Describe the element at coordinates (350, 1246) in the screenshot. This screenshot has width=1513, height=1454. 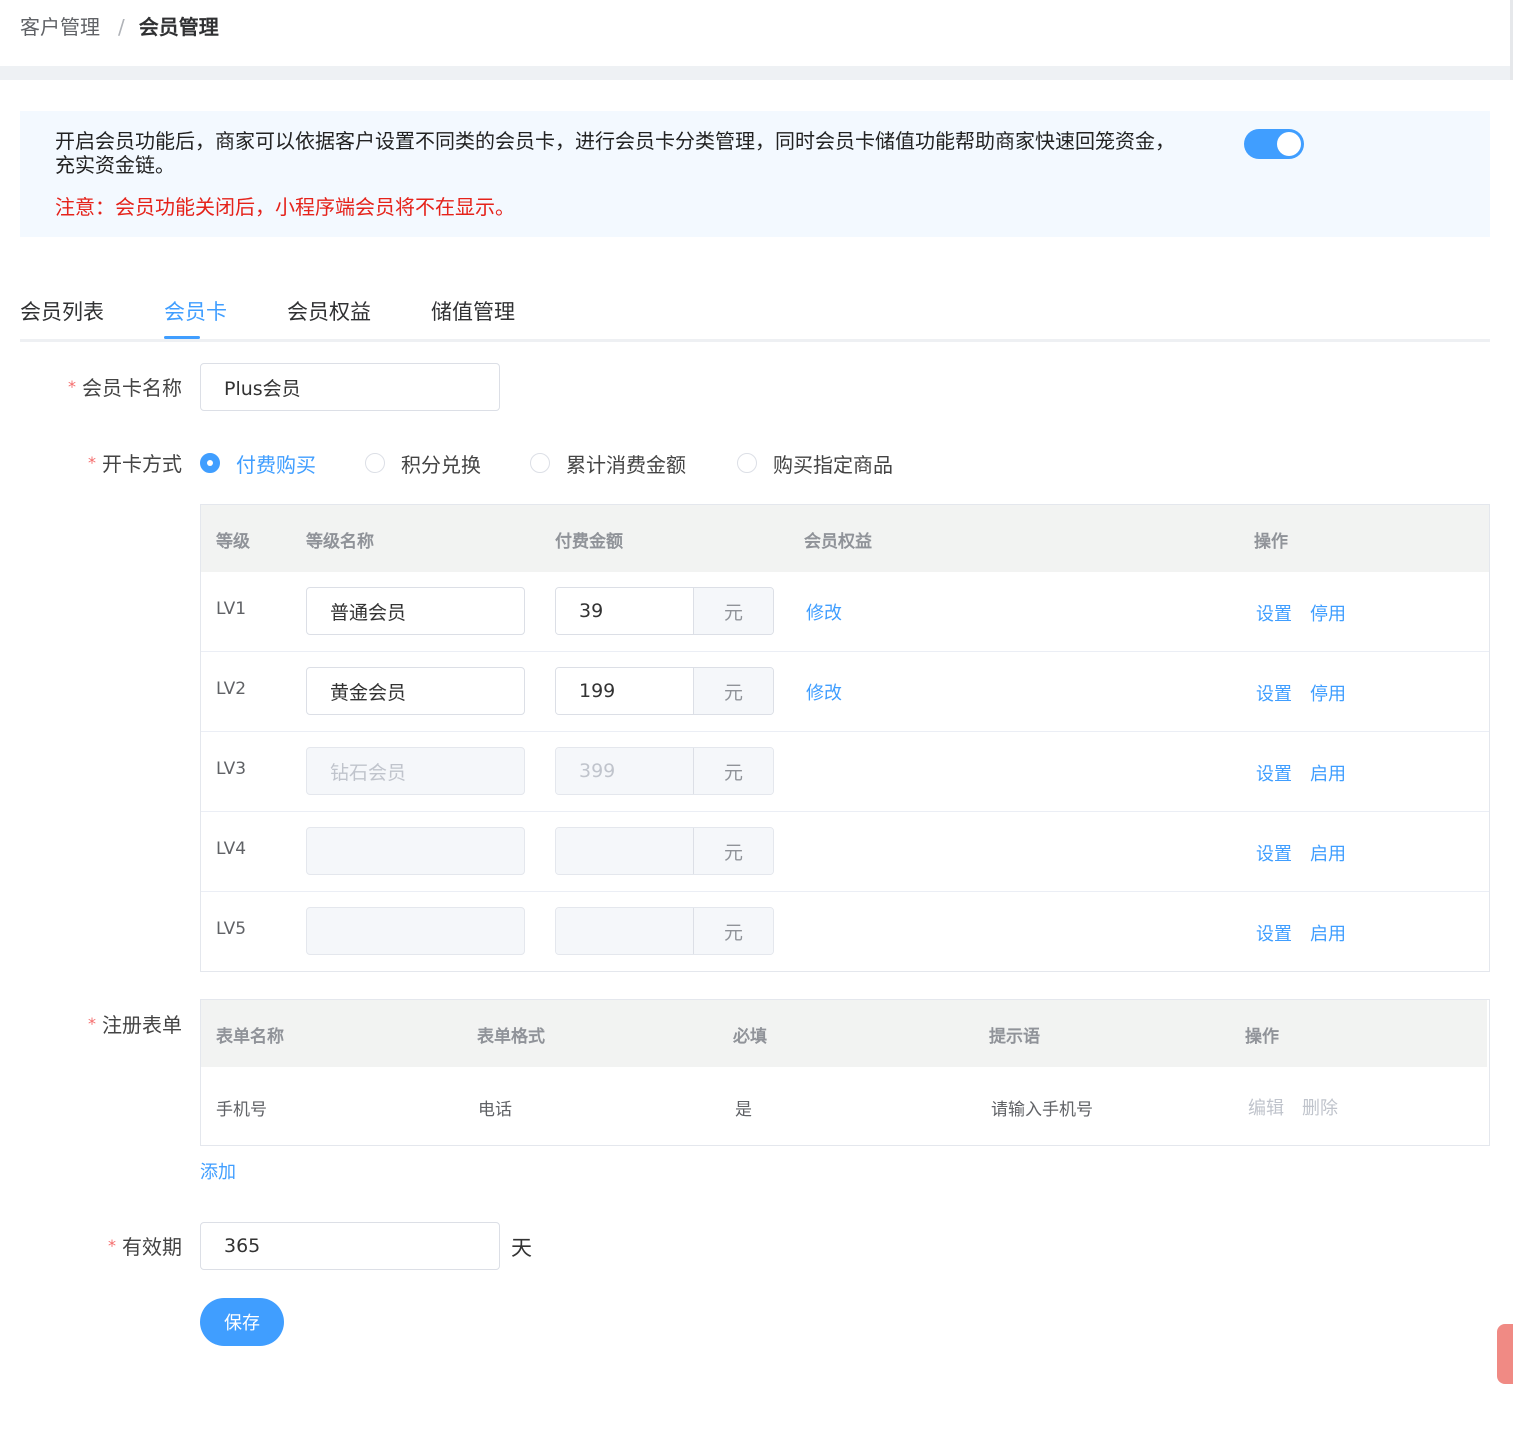
I see `validity-input: 365` at that location.